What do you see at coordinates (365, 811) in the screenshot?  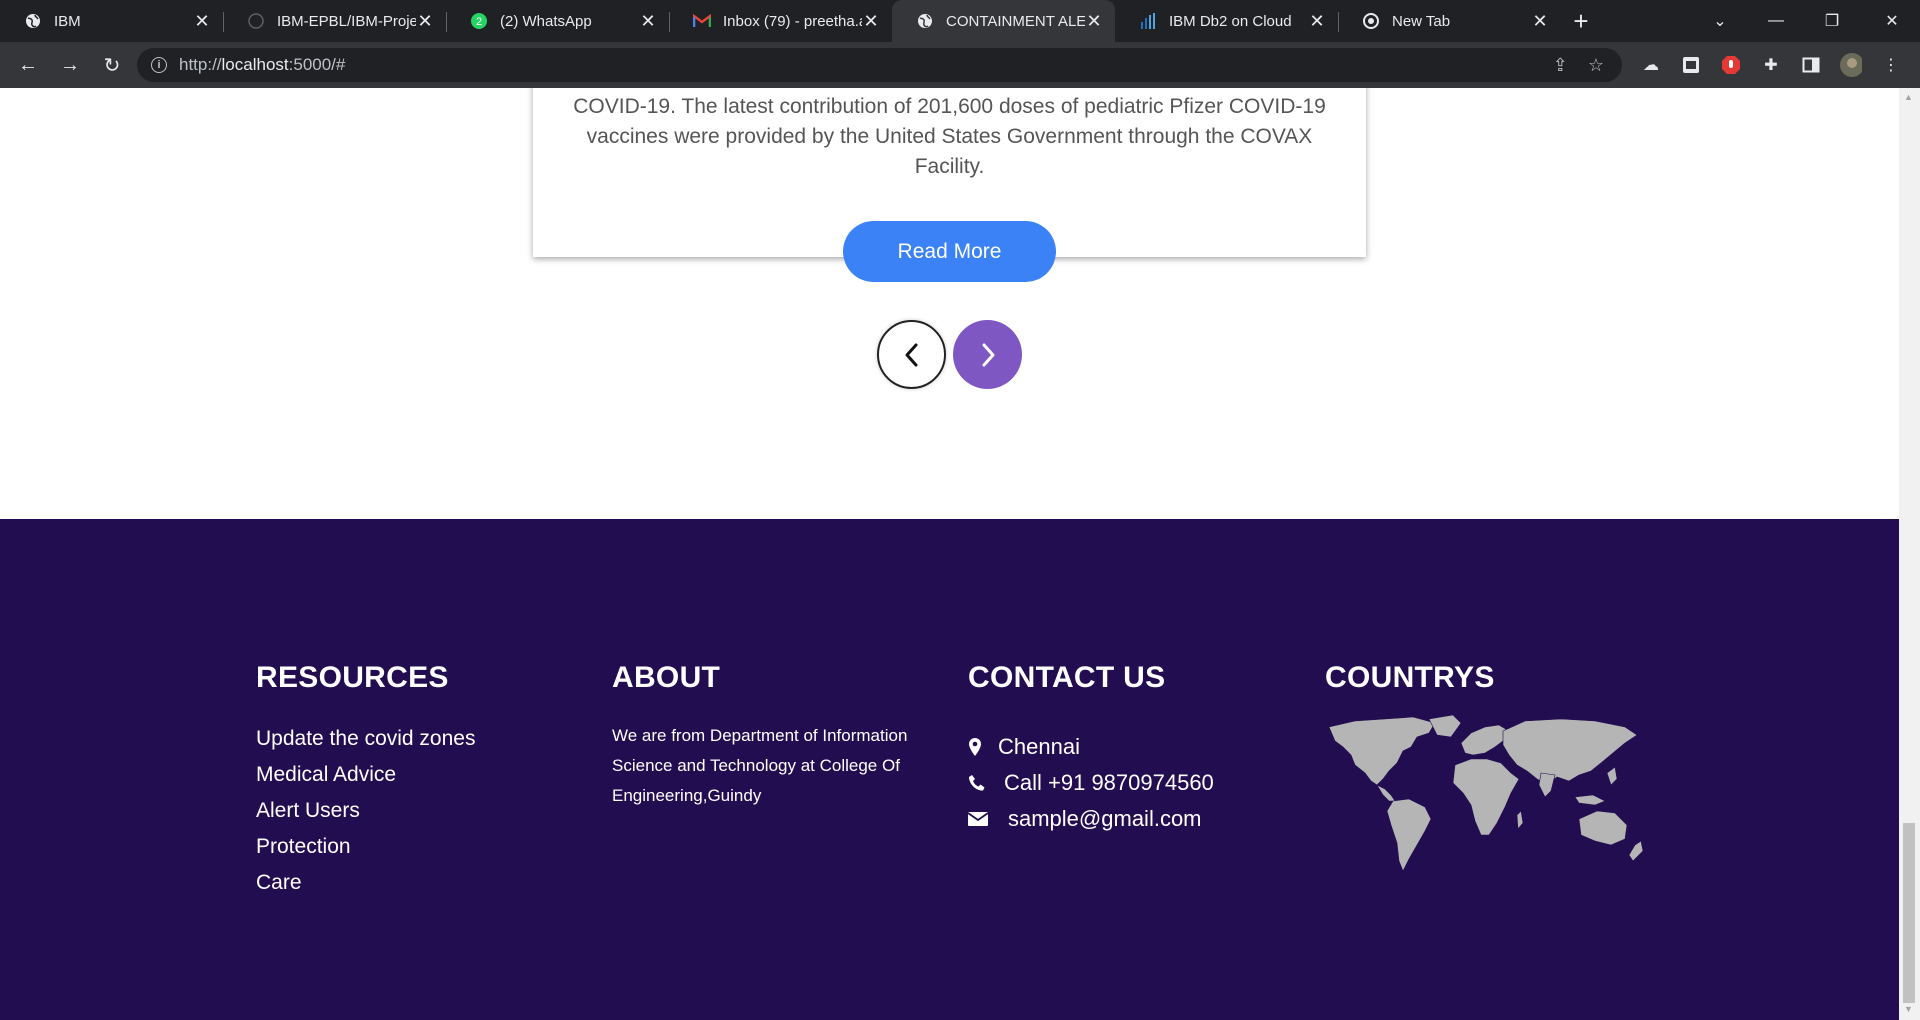 I see `resource-link-alert-users: Alert Users` at bounding box center [365, 811].